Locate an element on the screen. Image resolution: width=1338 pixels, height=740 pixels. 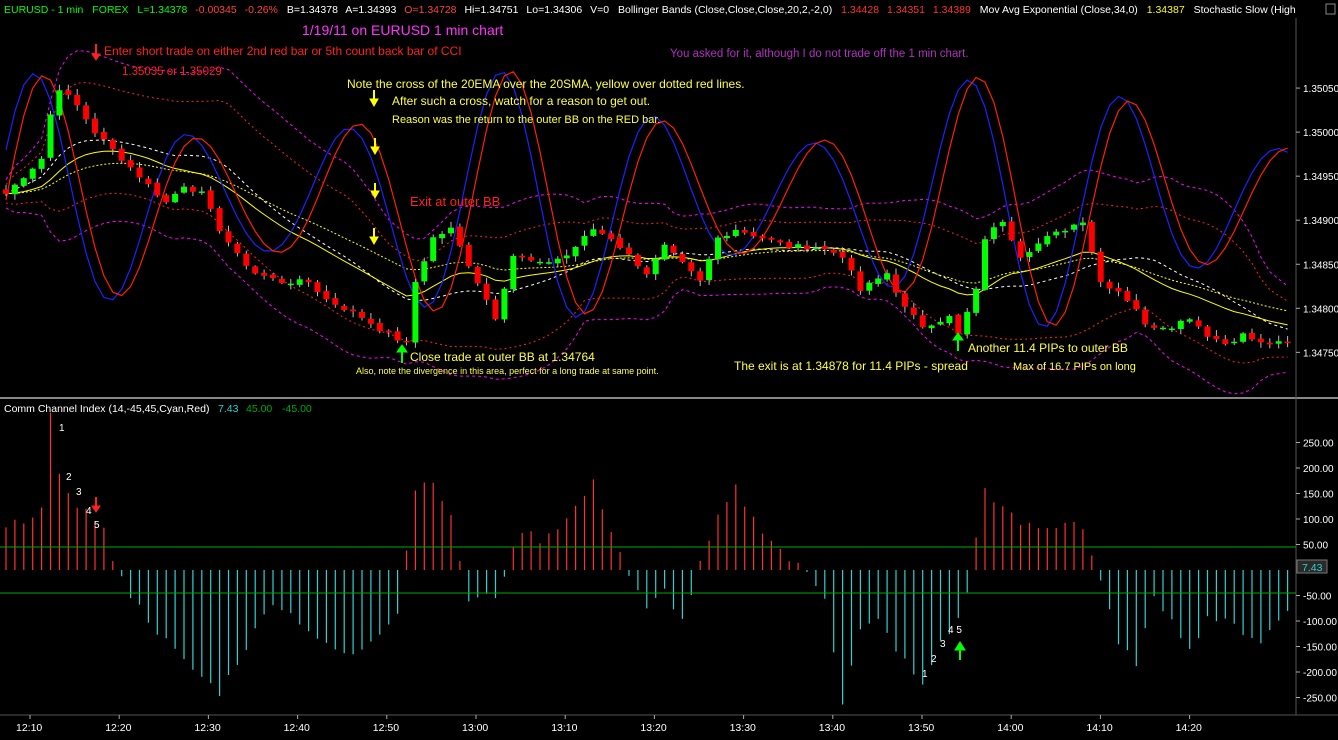
price-tick-label: 1.35050 is located at coordinates (1320, 89).